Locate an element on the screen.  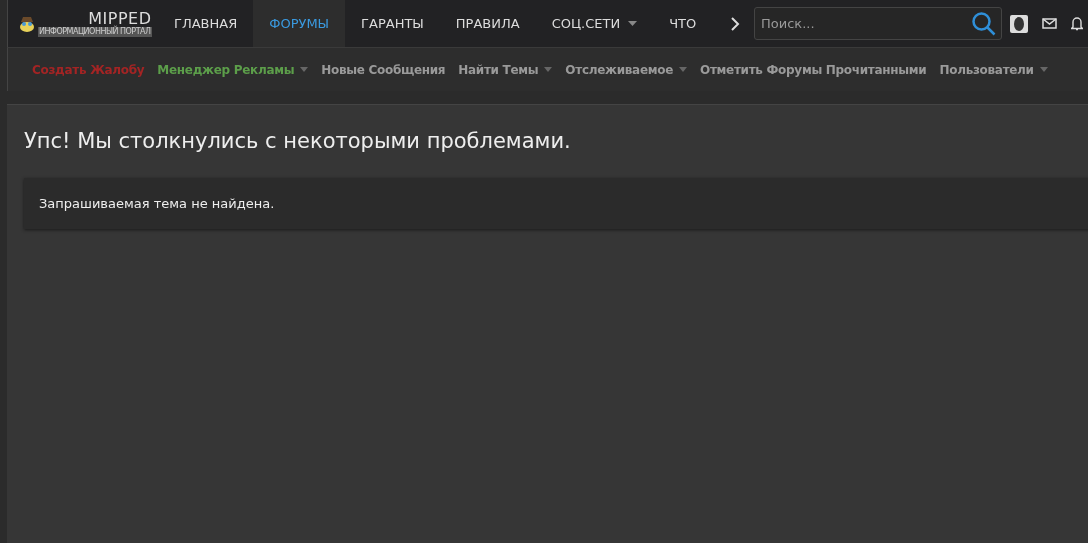
nav-tab: ГЛАВНАЯ is located at coordinates (206, 23).